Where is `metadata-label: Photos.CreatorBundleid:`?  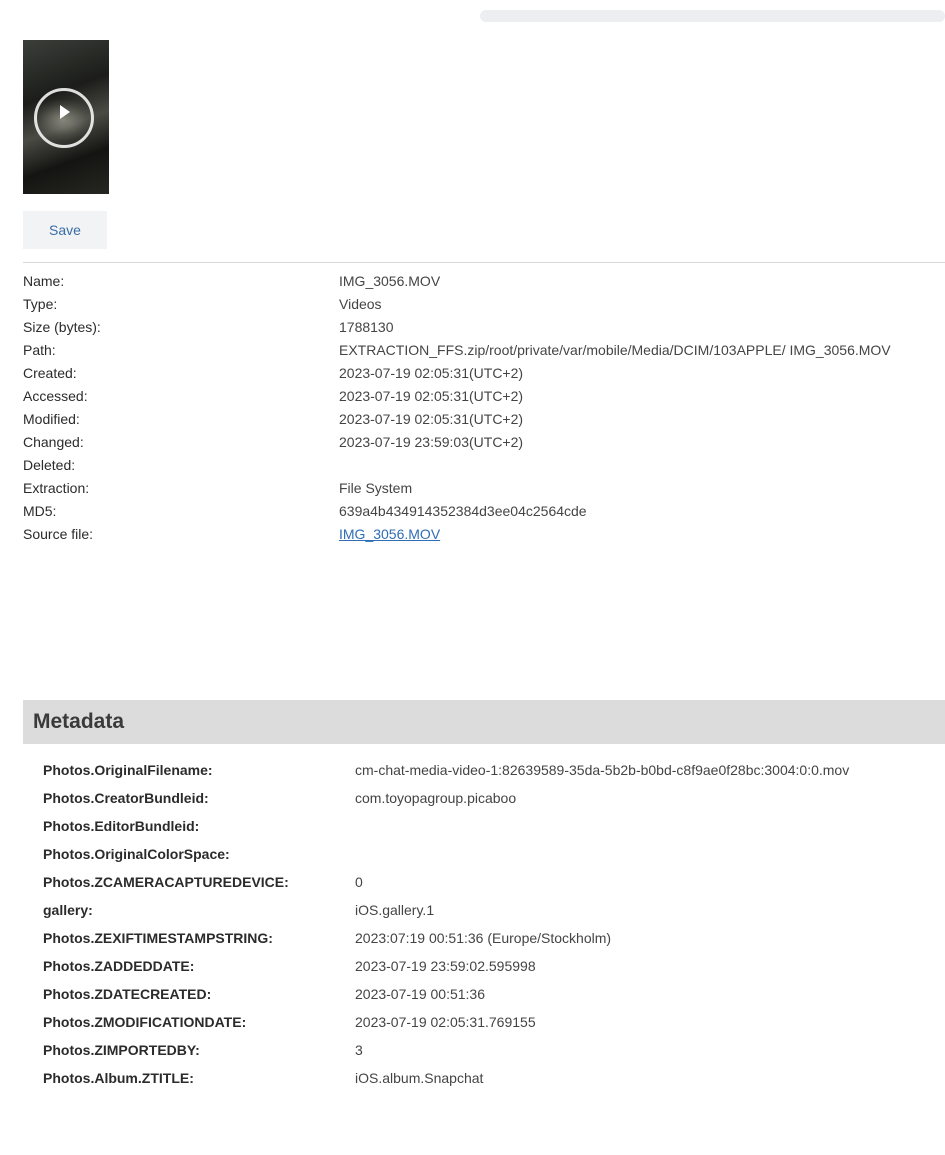
metadata-label: Photos.CreatorBundleid: is located at coordinates (126, 798).